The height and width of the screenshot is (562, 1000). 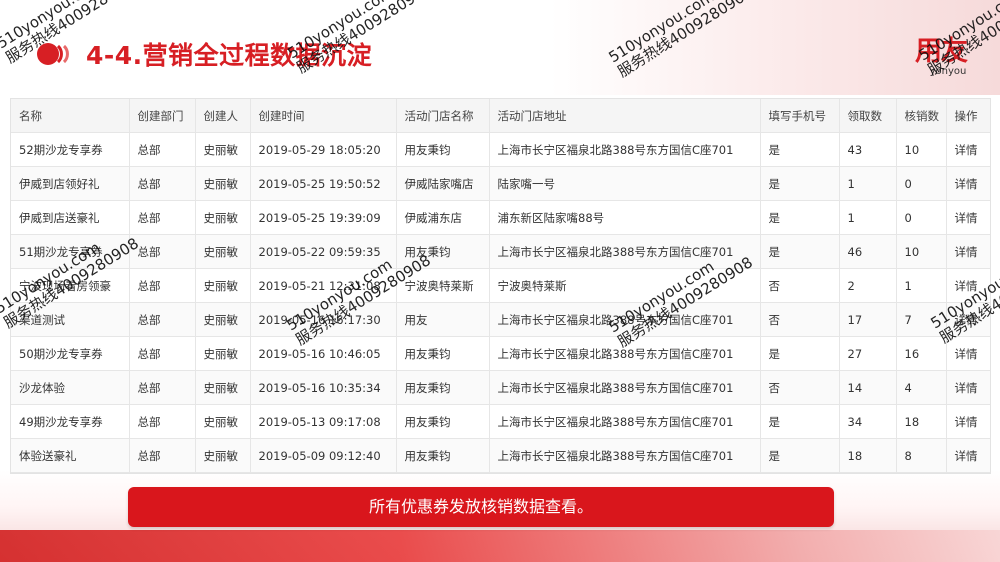 I want to click on cell-name: 51期沙龙专享券, so click(x=70, y=251).